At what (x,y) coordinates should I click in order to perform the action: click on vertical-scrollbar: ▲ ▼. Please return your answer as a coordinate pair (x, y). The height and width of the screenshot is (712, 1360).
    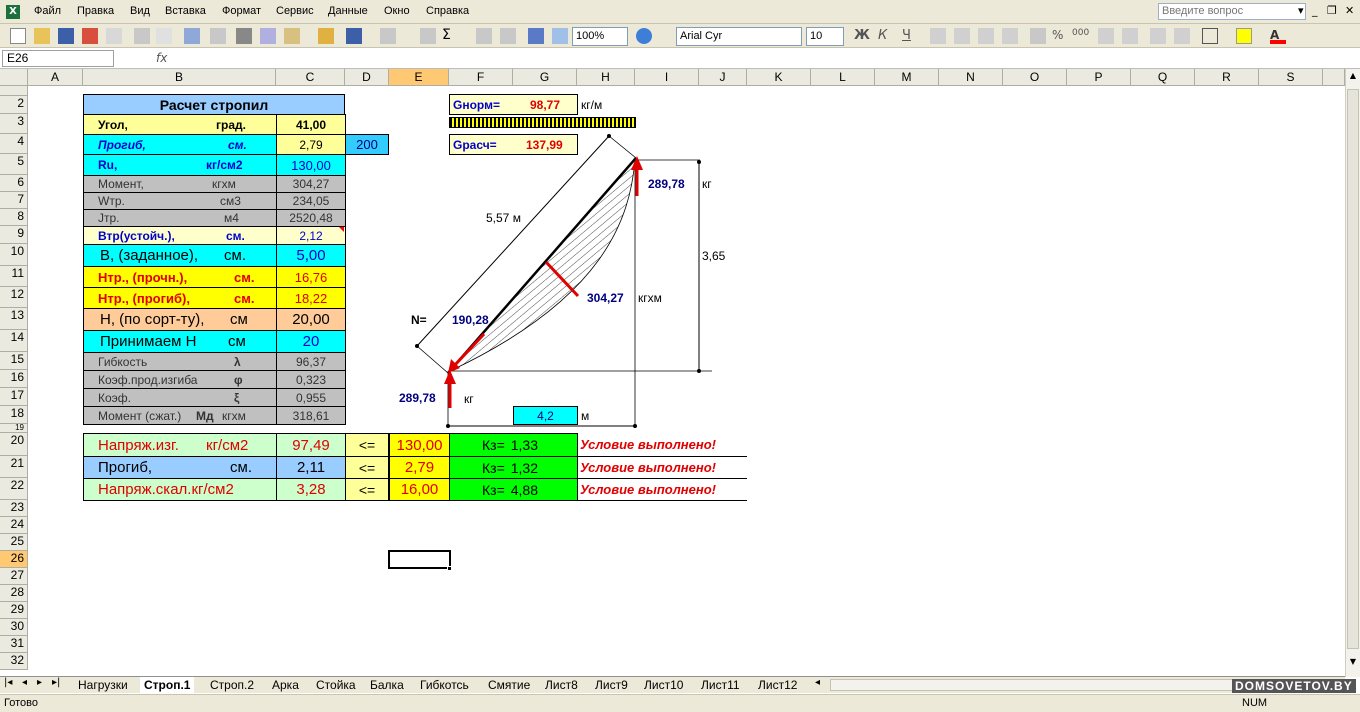
    Looking at the image, I should click on (1352, 373).